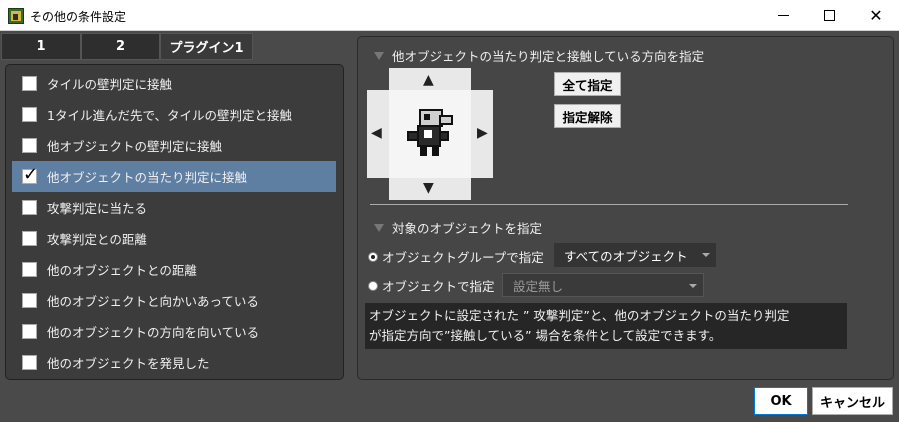 The height and width of the screenshot is (422, 899). What do you see at coordinates (482, 133) in the screenshot?
I see `direction-right-button: ▶` at bounding box center [482, 133].